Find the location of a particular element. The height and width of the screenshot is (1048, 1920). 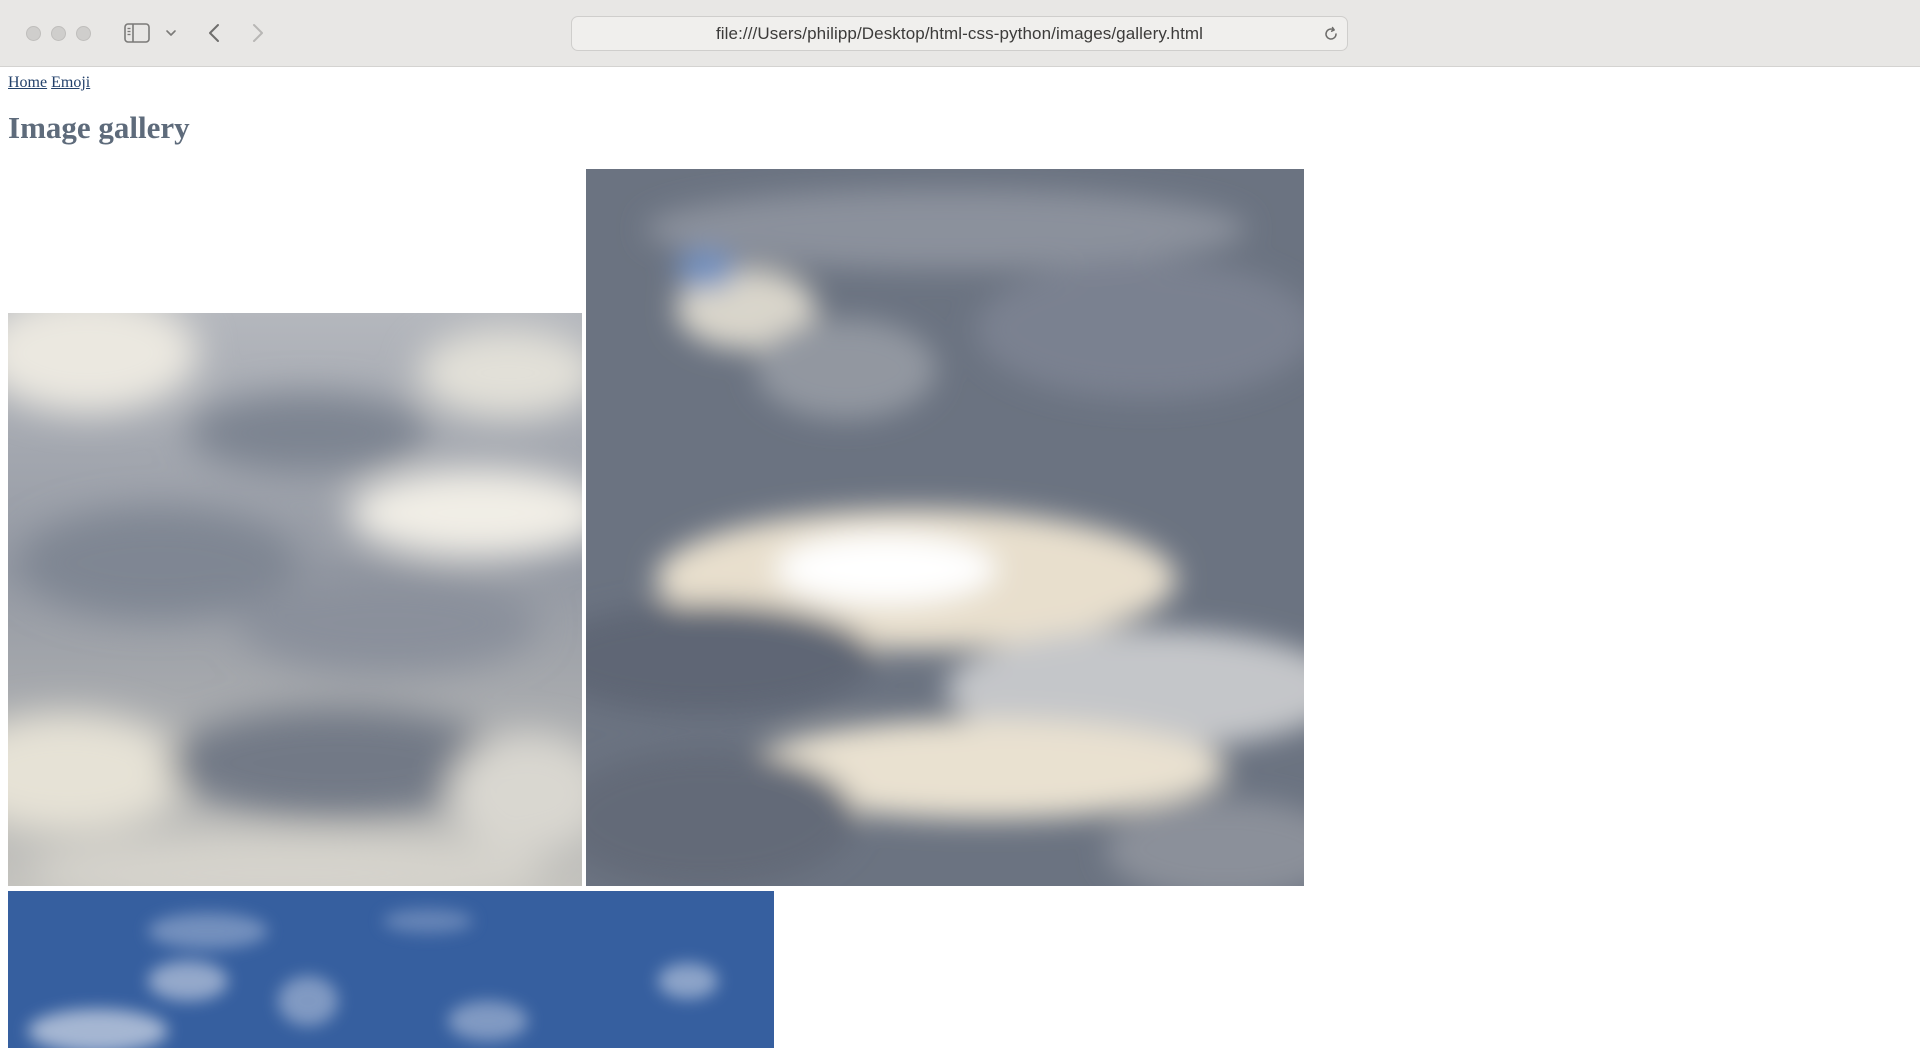

maximize-window-button is located at coordinates (83, 33).